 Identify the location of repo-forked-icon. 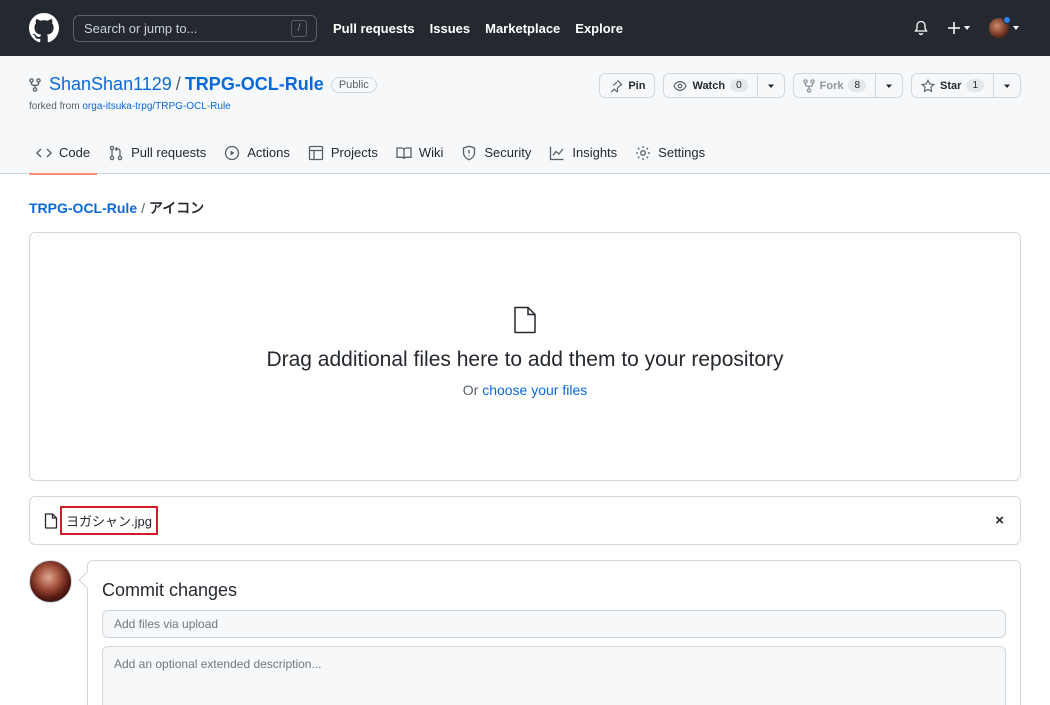
(35, 84).